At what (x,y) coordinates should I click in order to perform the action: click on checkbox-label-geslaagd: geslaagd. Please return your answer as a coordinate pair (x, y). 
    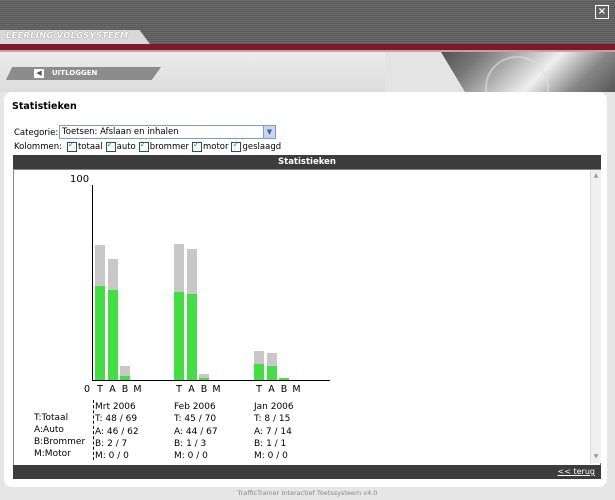
    Looking at the image, I should click on (262, 147).